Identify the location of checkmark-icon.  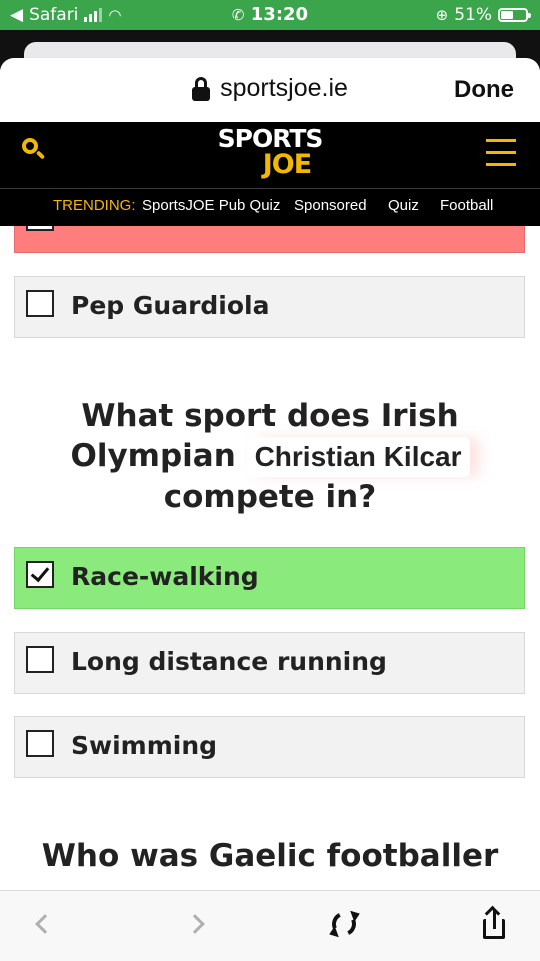
(40, 572).